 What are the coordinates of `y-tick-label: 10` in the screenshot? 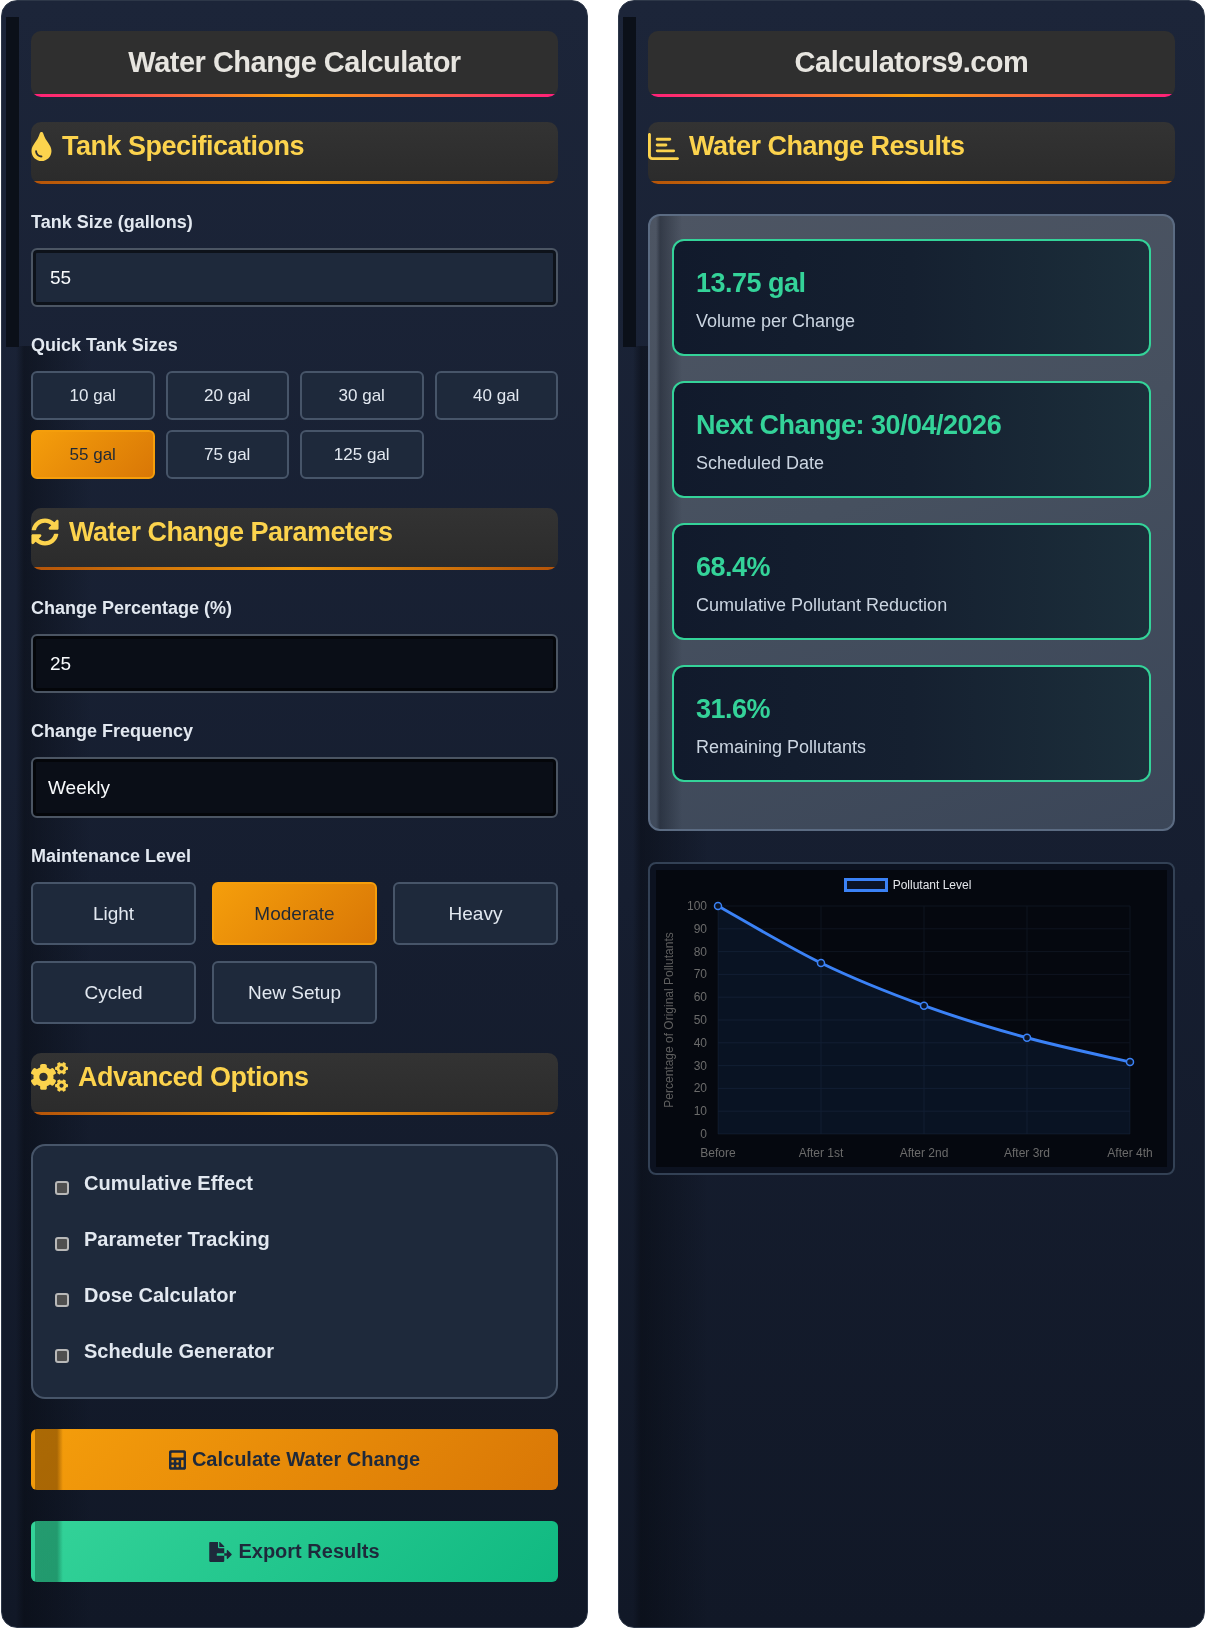 It's located at (700, 1111).